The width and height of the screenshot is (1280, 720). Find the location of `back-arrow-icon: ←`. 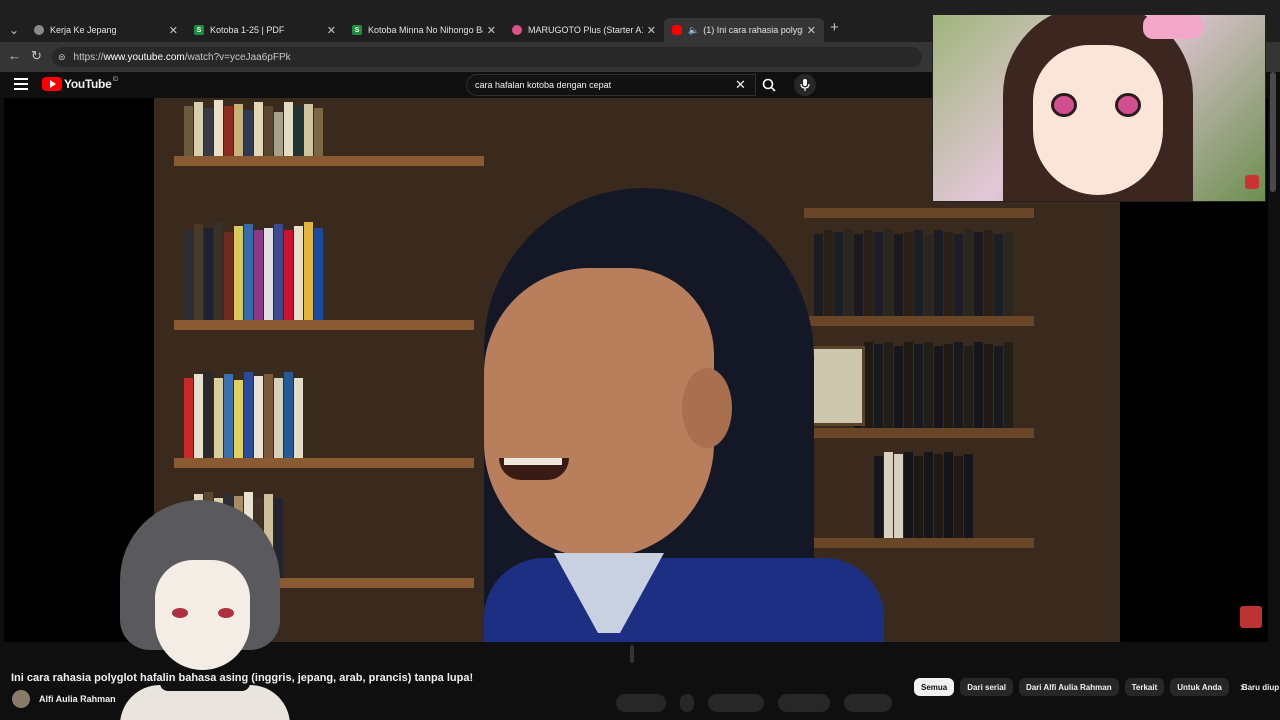

back-arrow-icon: ← is located at coordinates (14, 55).